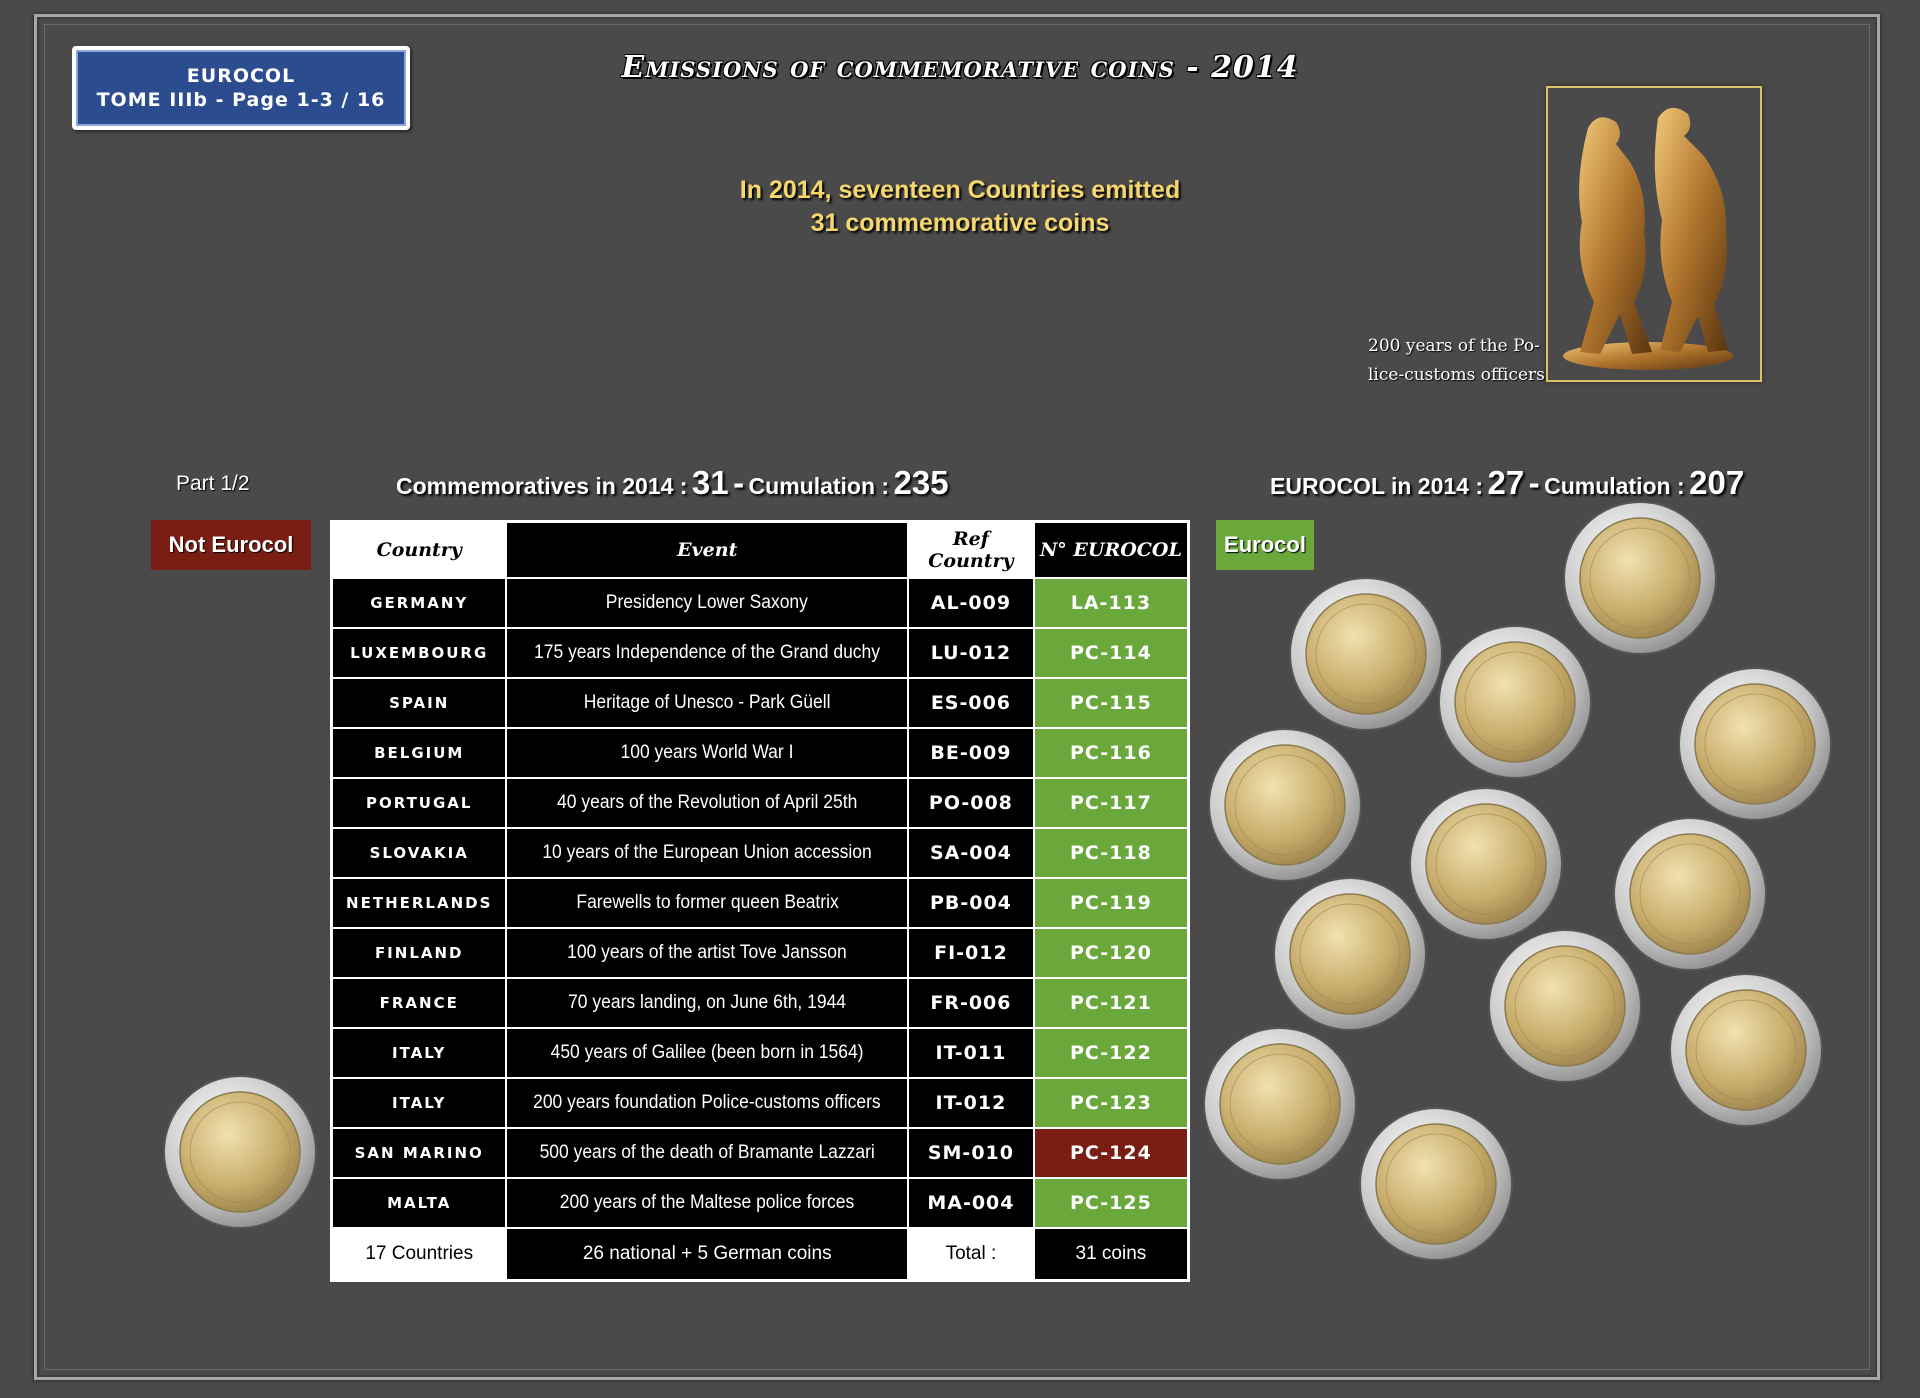 The width and height of the screenshot is (1920, 1398). Describe the element at coordinates (707, 1053) in the screenshot. I see `row-event: 450 years of Galilee (been born in 1564)` at that location.